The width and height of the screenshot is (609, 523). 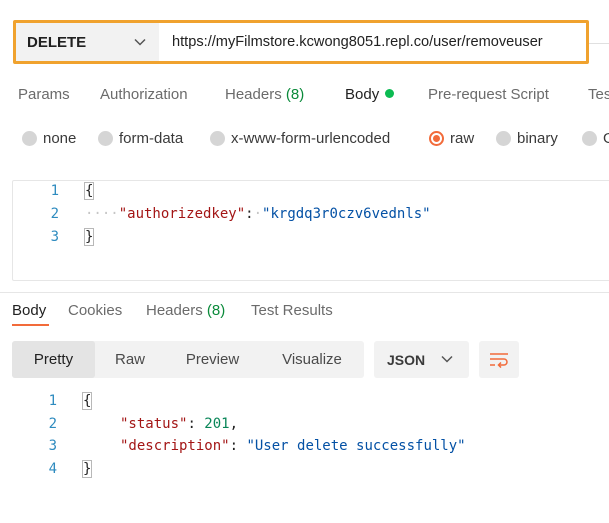 I want to click on view-pretty-button: Pretty, so click(x=53, y=359).